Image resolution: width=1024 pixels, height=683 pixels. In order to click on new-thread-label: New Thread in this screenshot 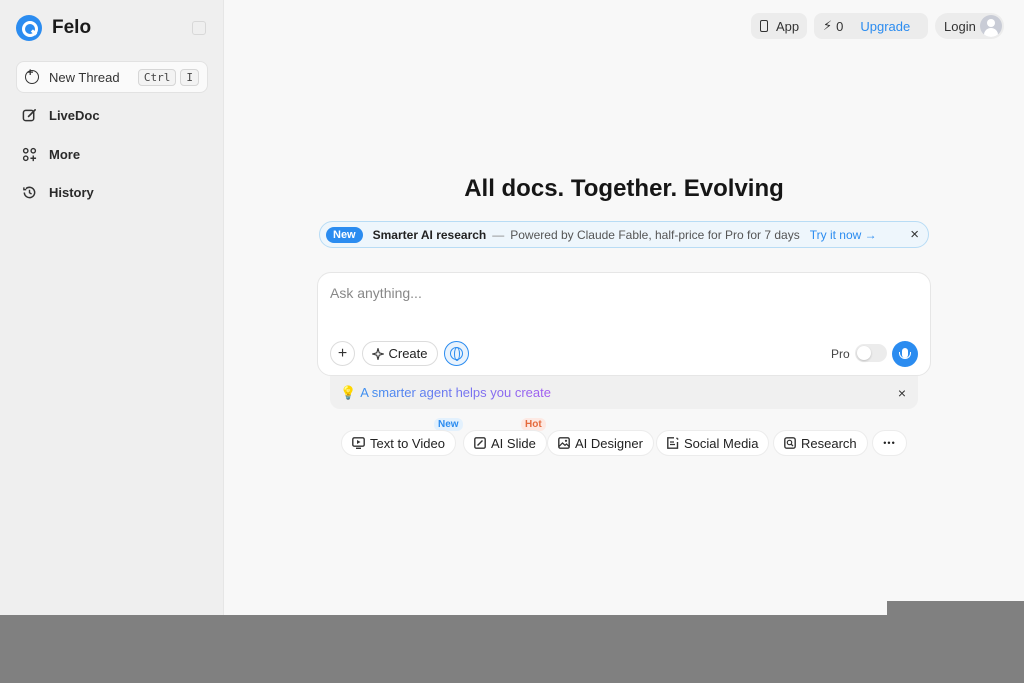, I will do `click(84, 77)`.